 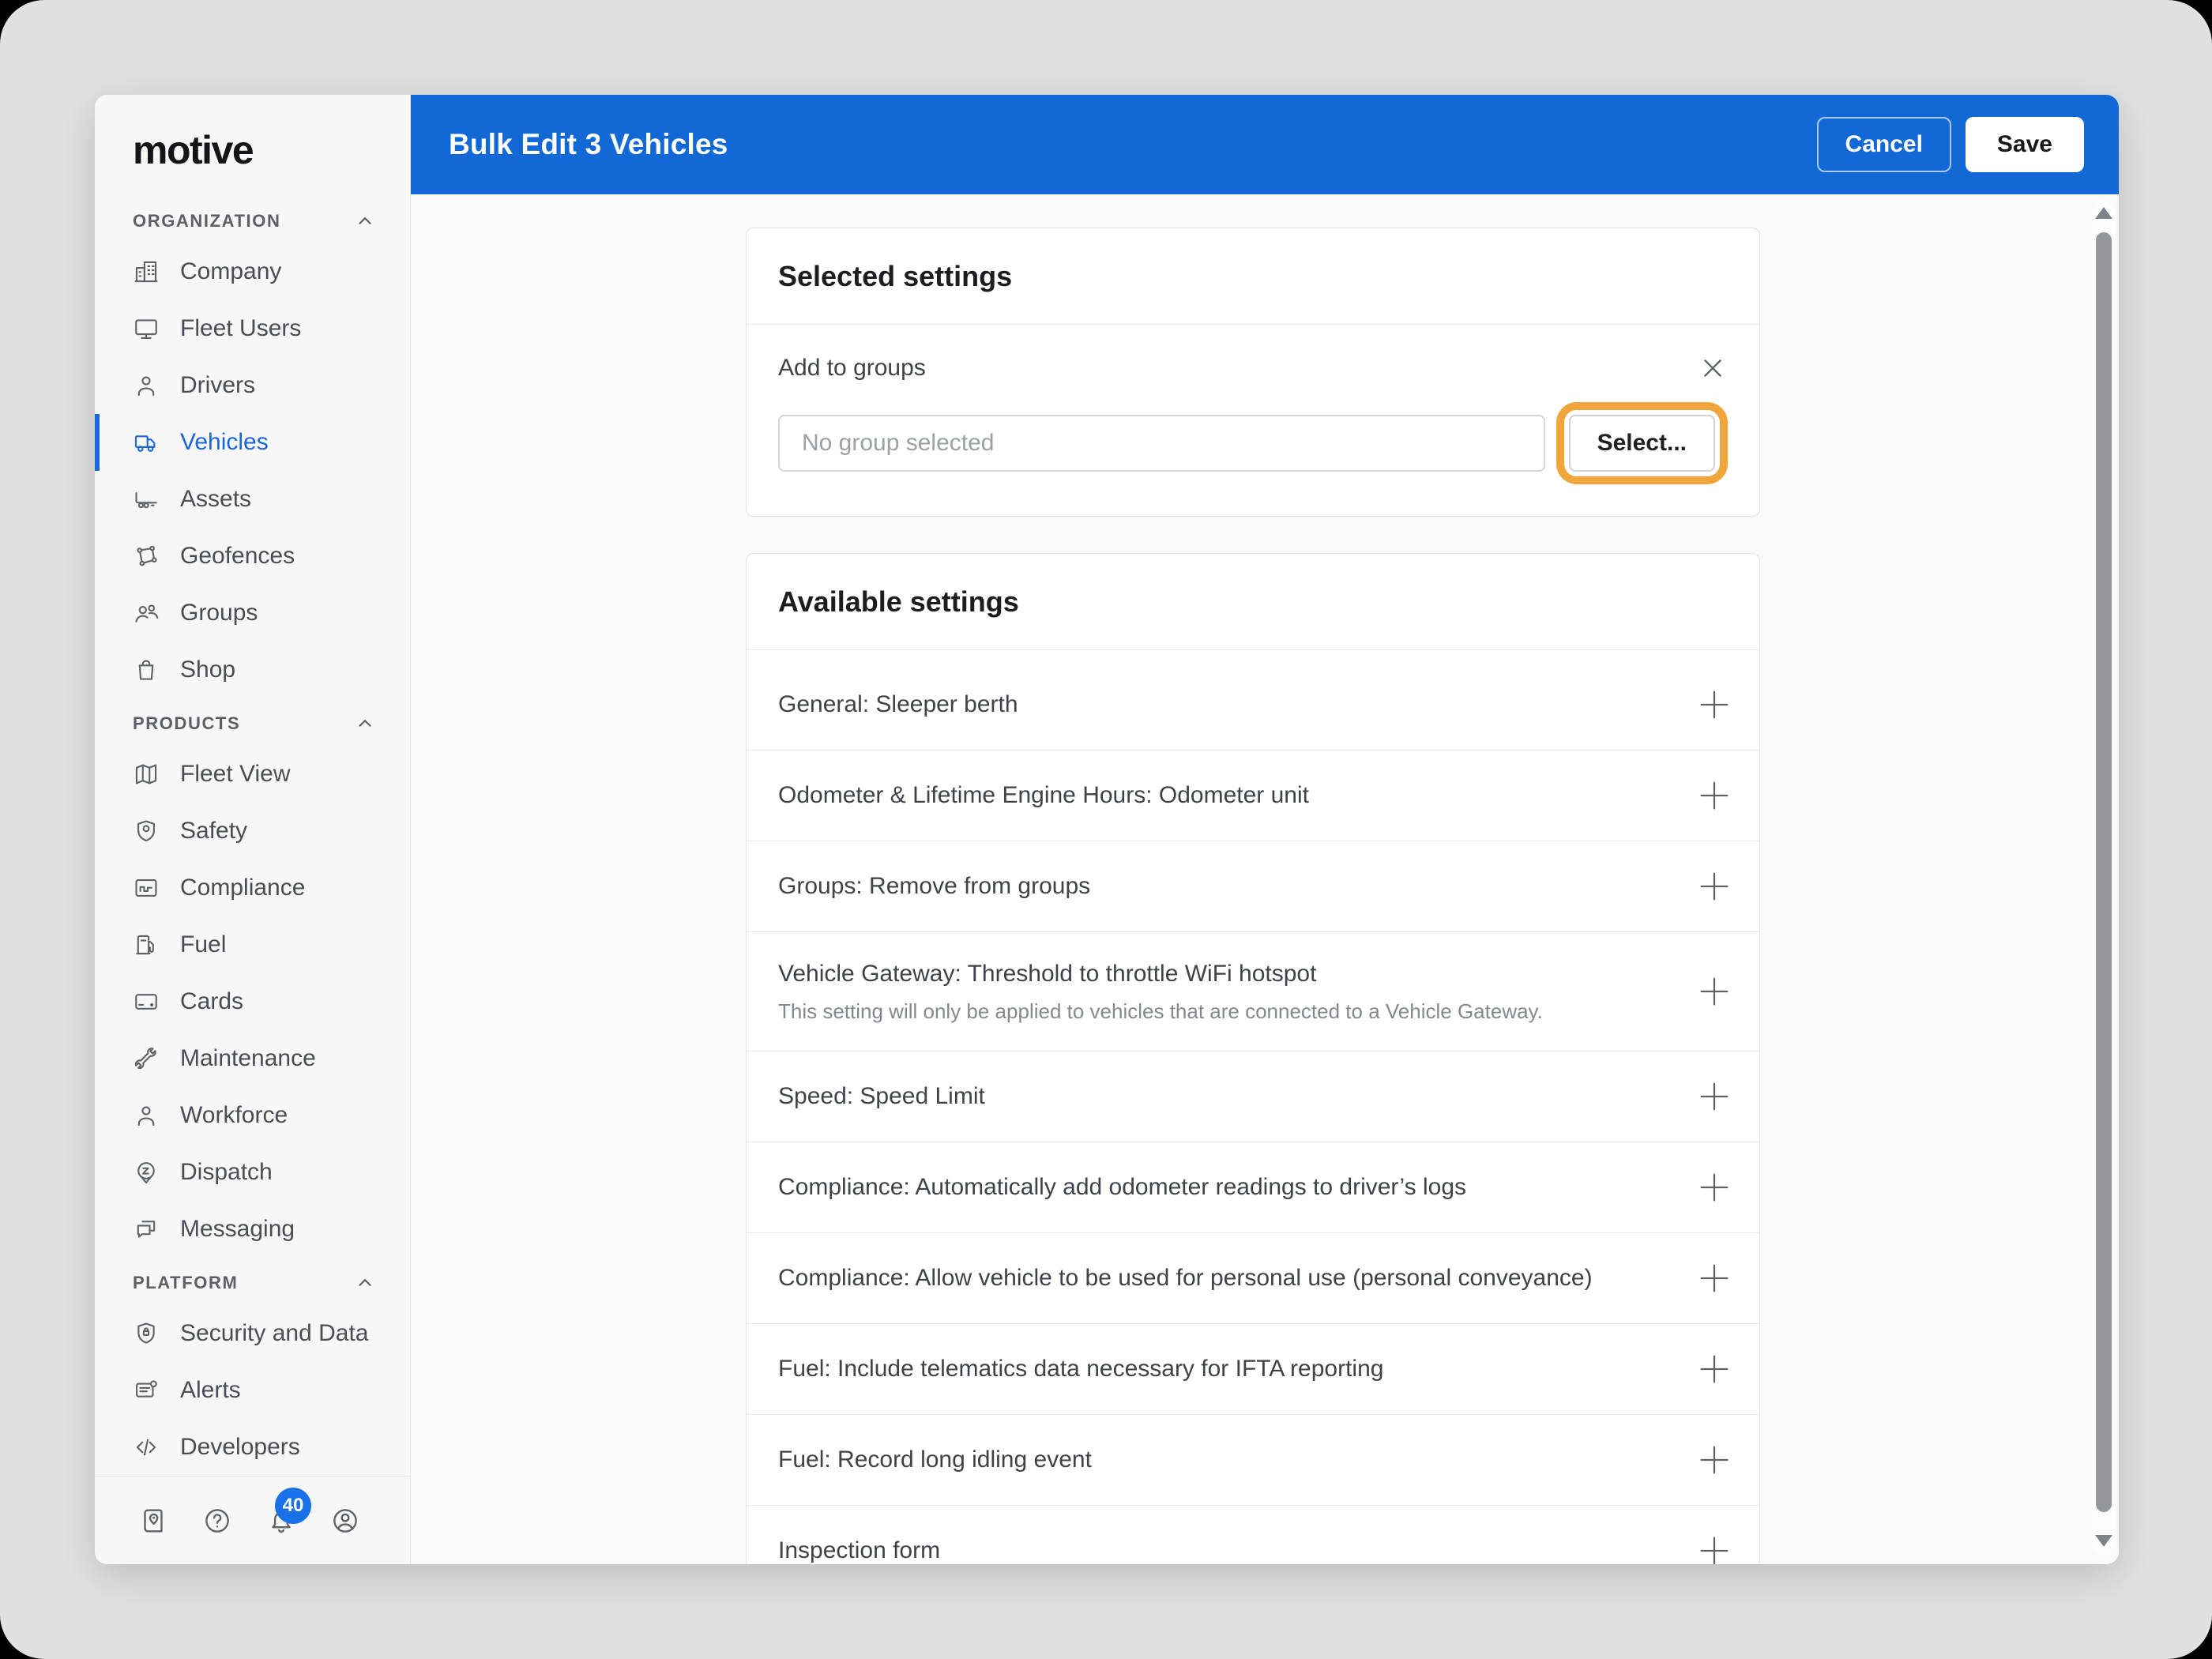 What do you see at coordinates (588, 144) in the screenshot?
I see `page-title: Bulk Edit 3 Vehicles` at bounding box center [588, 144].